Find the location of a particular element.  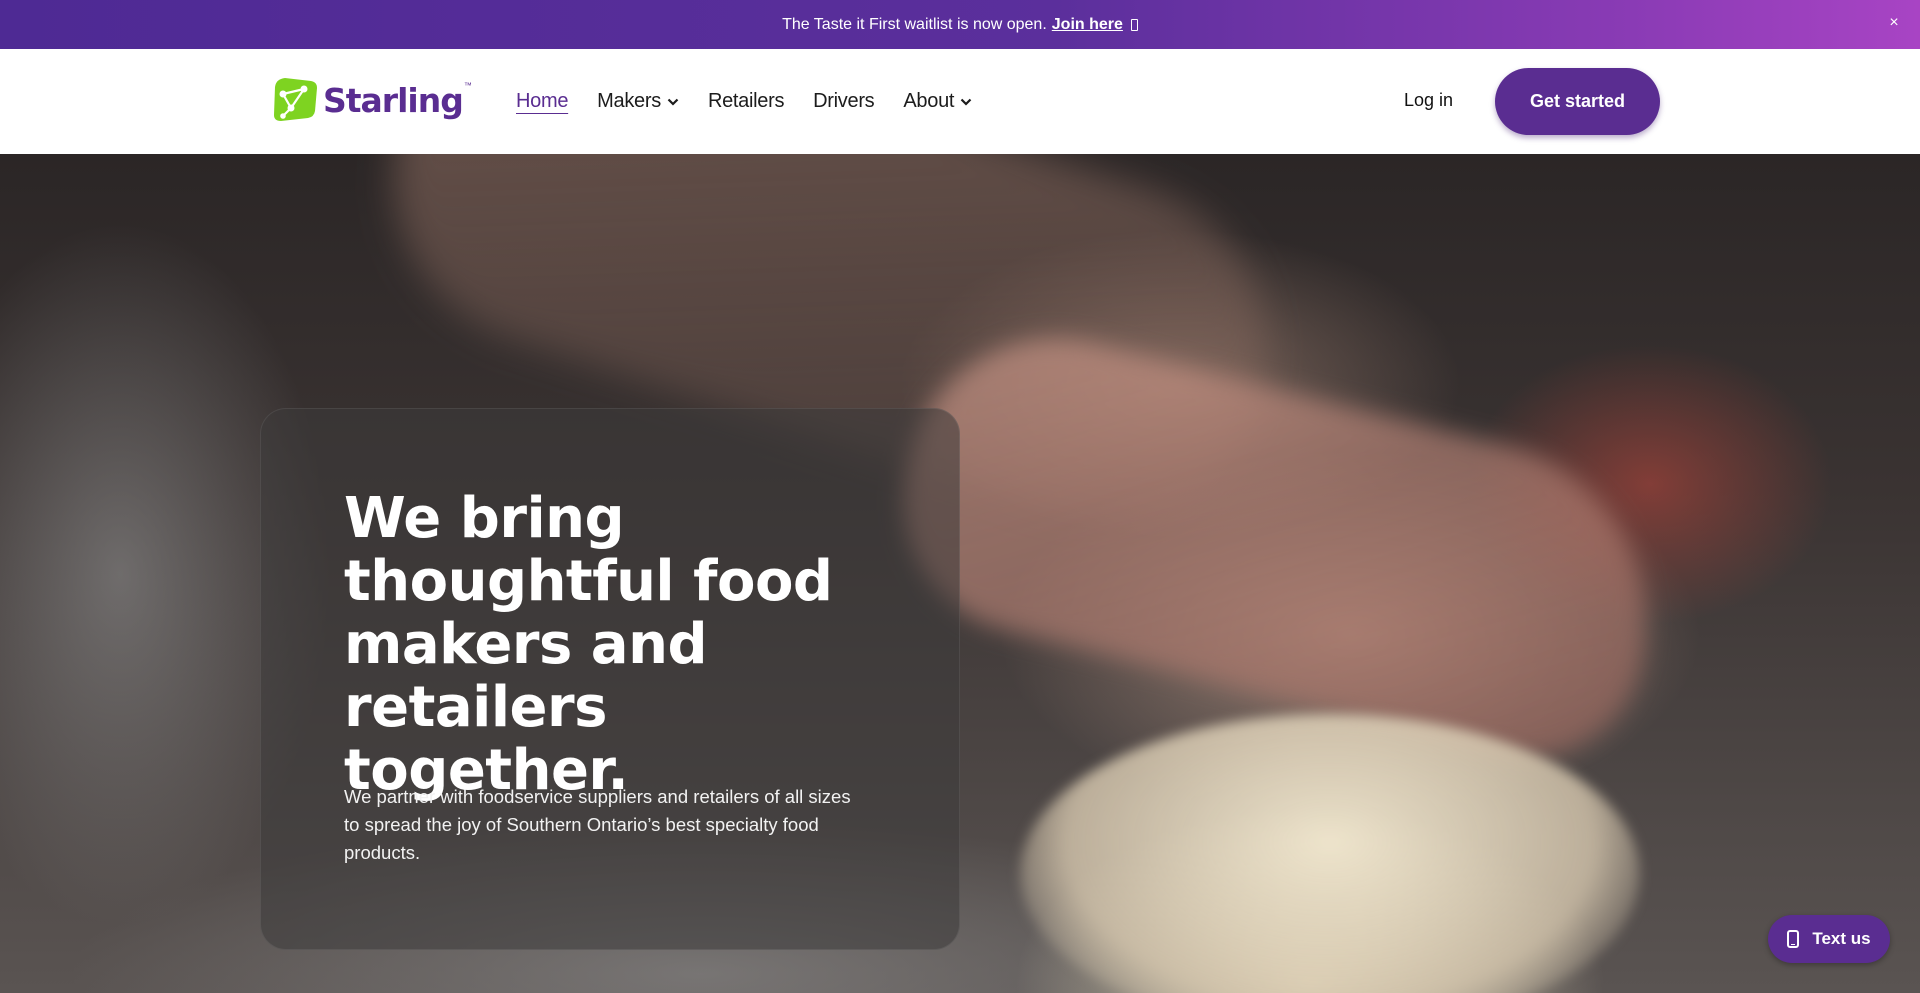

main-nav: Home Makers Retailers Drivers About is located at coordinates (758, 101).